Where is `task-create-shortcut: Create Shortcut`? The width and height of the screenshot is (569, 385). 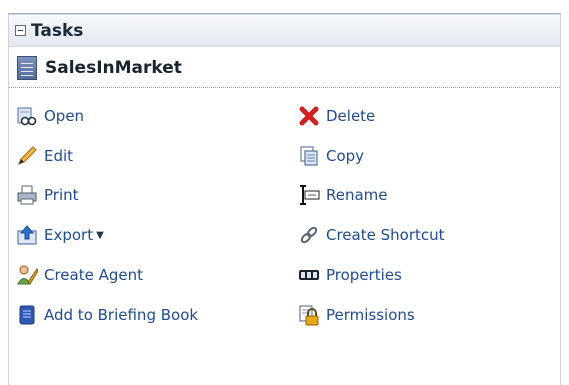 task-create-shortcut: Create Shortcut is located at coordinates (371, 235).